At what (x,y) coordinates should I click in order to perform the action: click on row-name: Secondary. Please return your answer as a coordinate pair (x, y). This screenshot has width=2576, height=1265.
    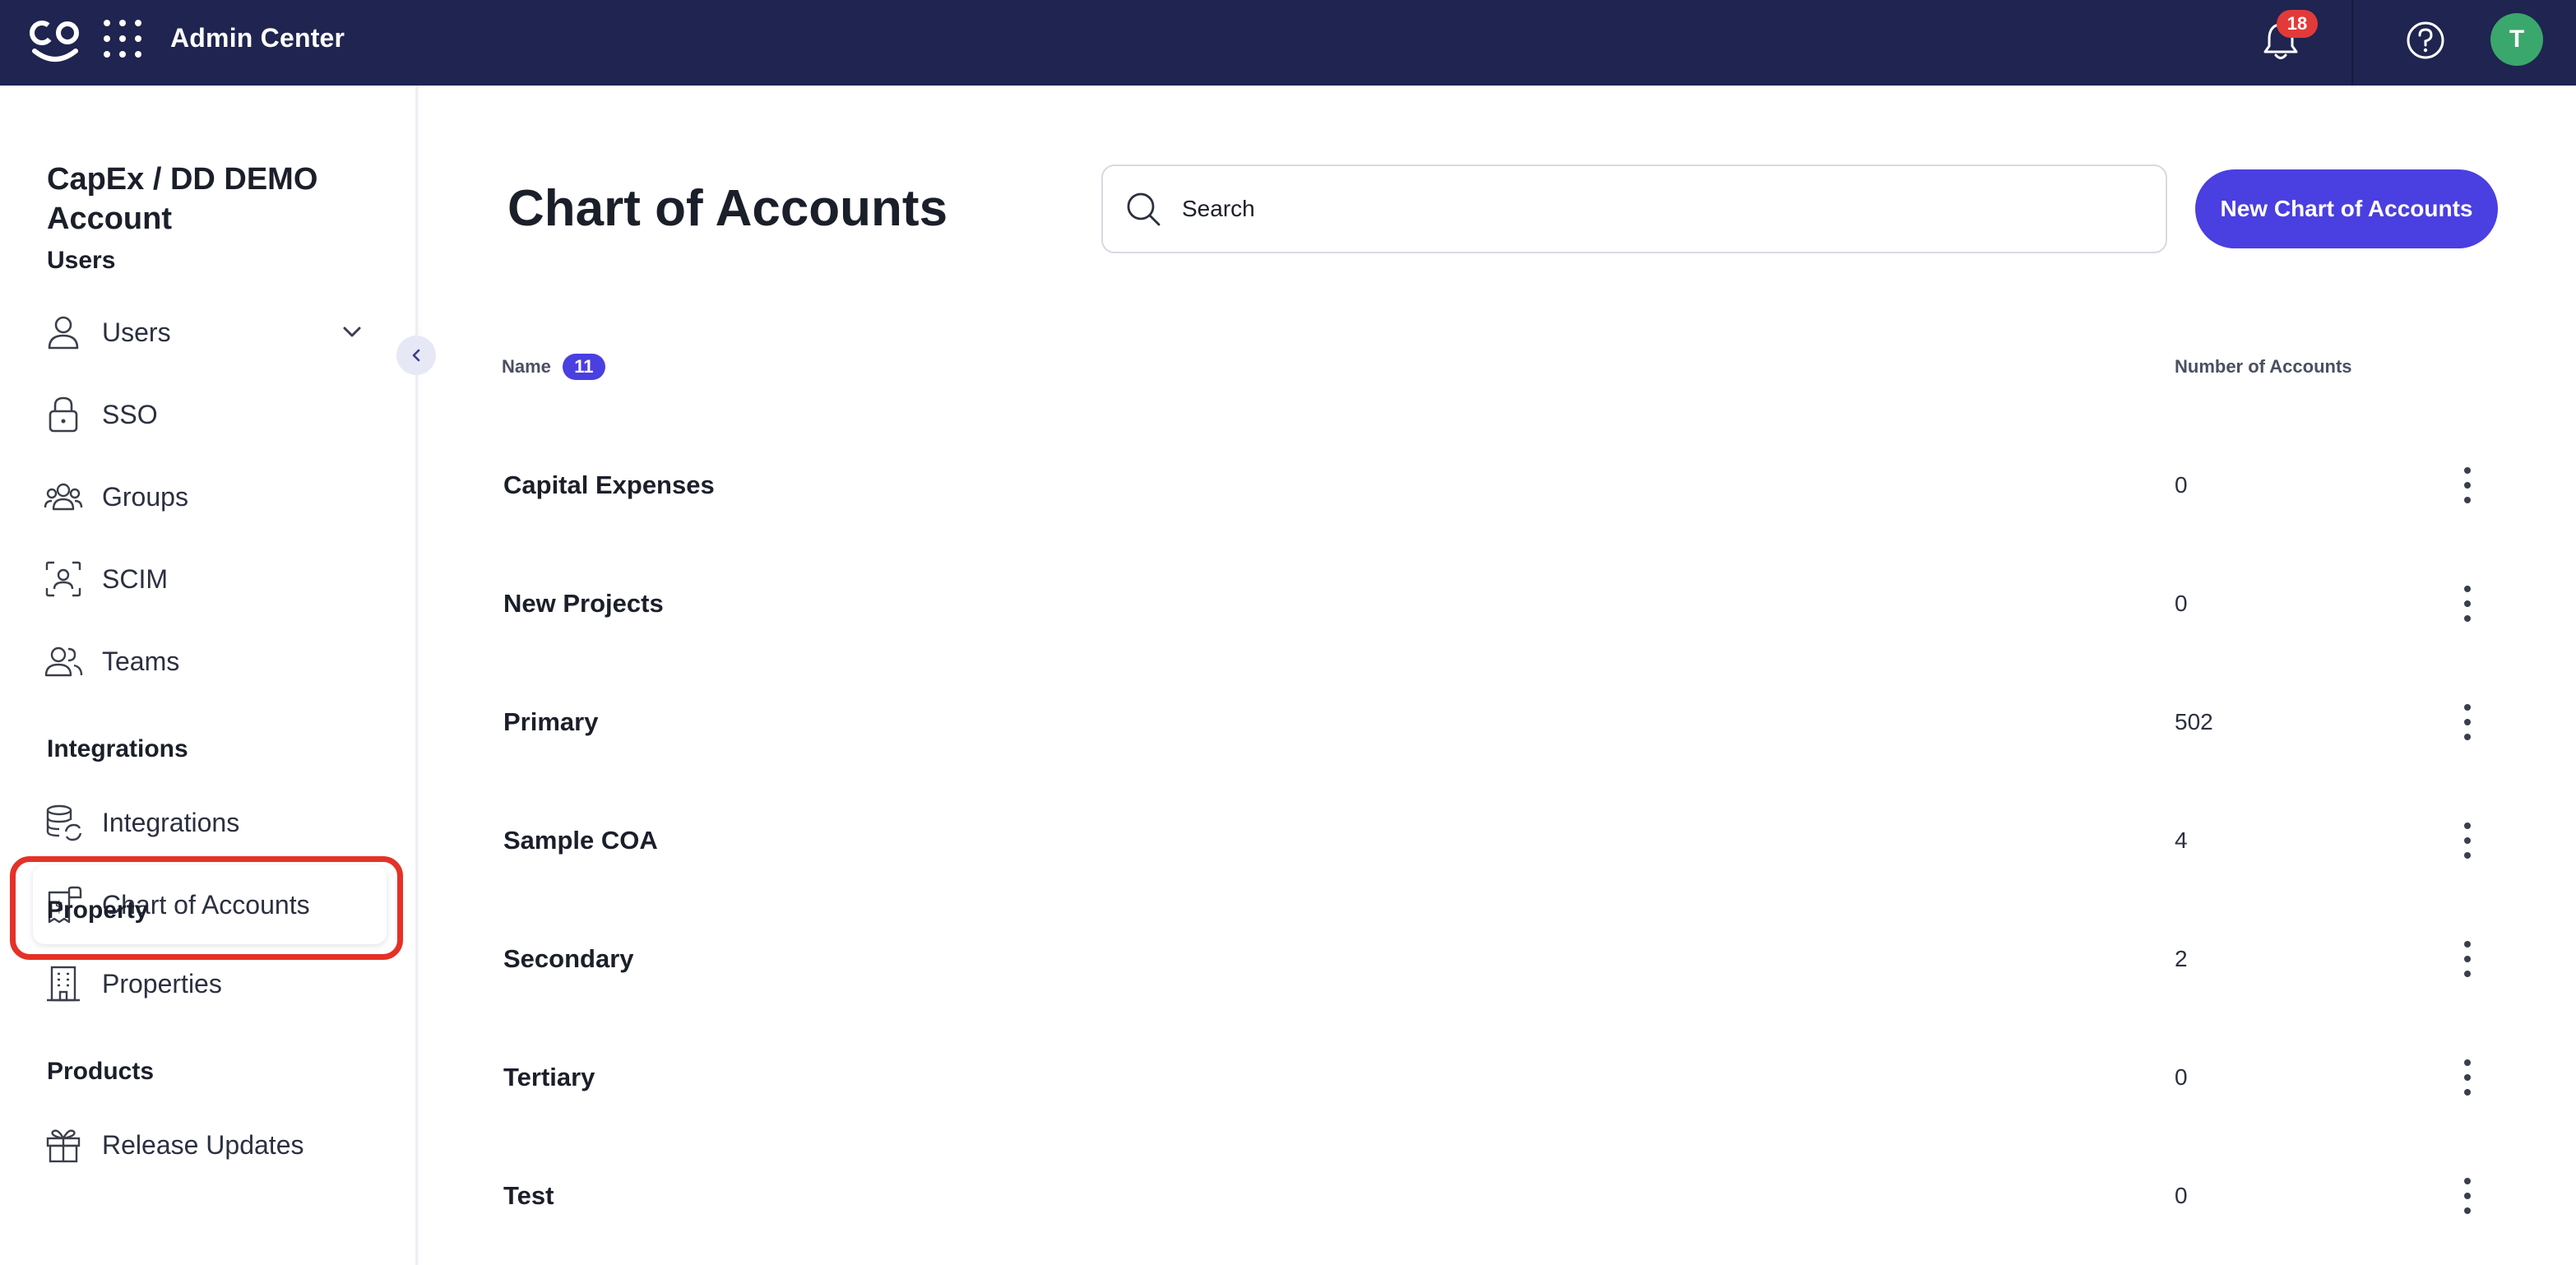
    Looking at the image, I should click on (569, 959).